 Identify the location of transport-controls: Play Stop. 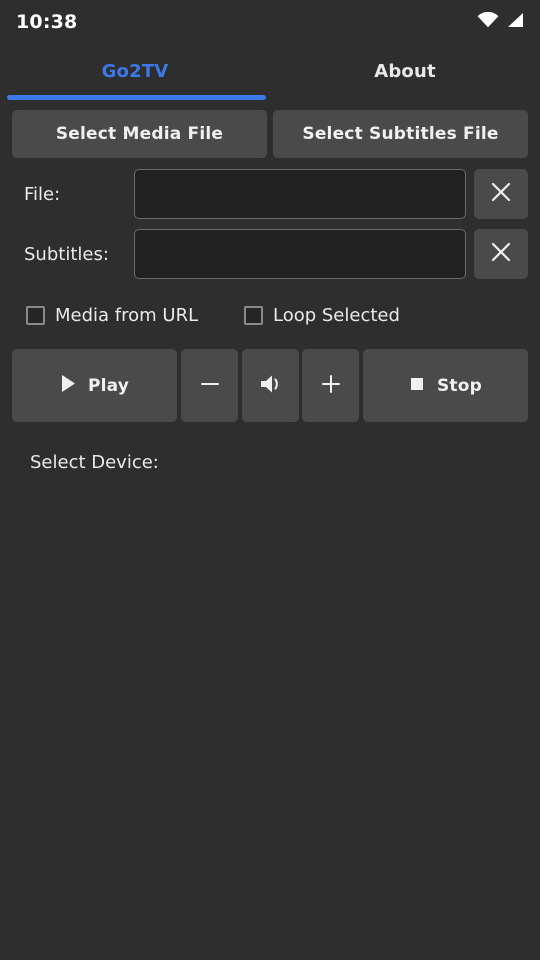
(270, 385).